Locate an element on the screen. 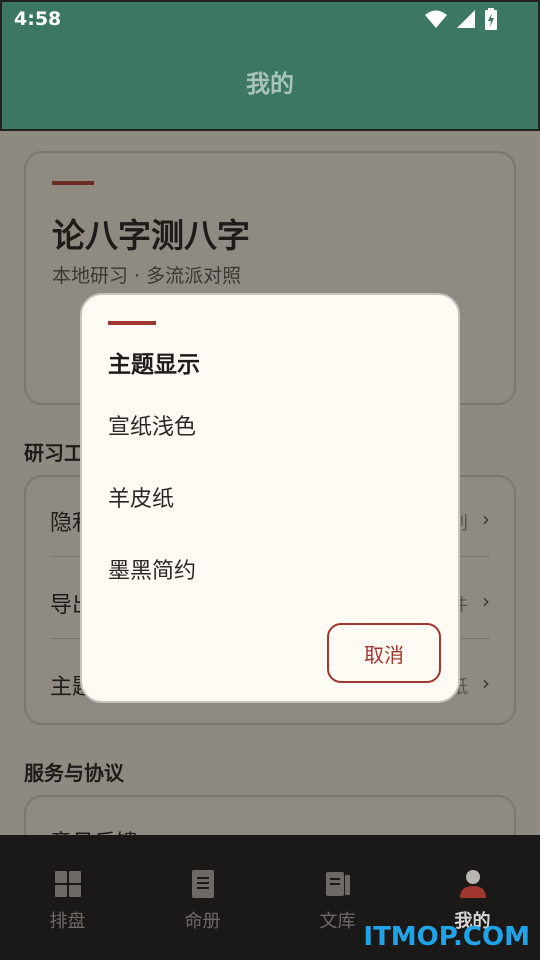 This screenshot has height=960, width=540. app-bar: 4:58 我的 is located at coordinates (270, 65).